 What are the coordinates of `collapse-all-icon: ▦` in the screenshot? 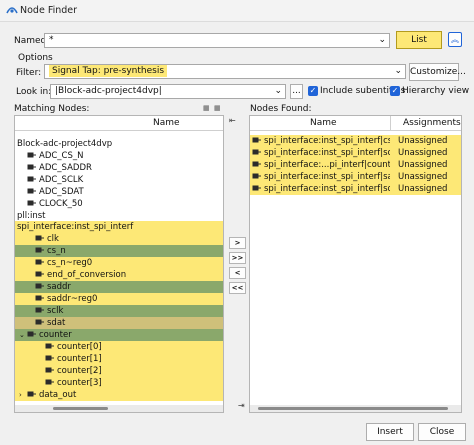 It's located at (217, 108).